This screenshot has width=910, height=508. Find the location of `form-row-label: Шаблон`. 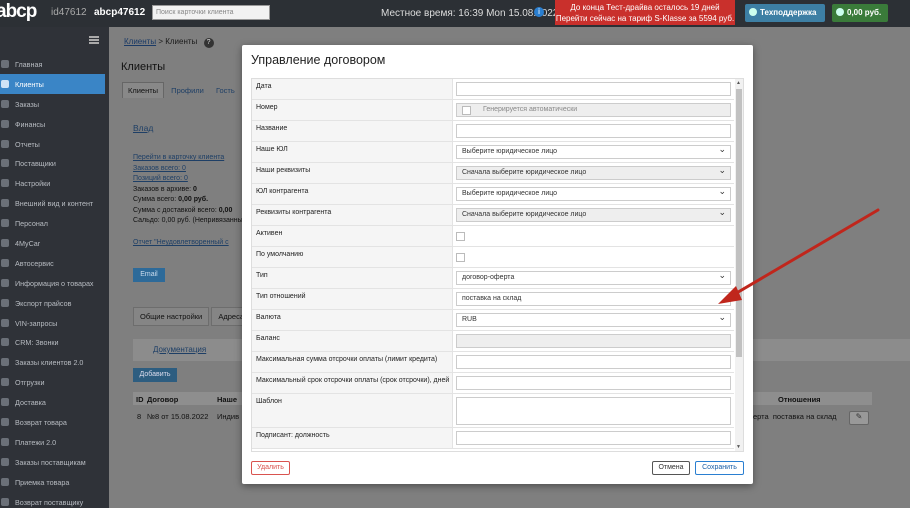

form-row-label: Шаблон is located at coordinates (352, 410).